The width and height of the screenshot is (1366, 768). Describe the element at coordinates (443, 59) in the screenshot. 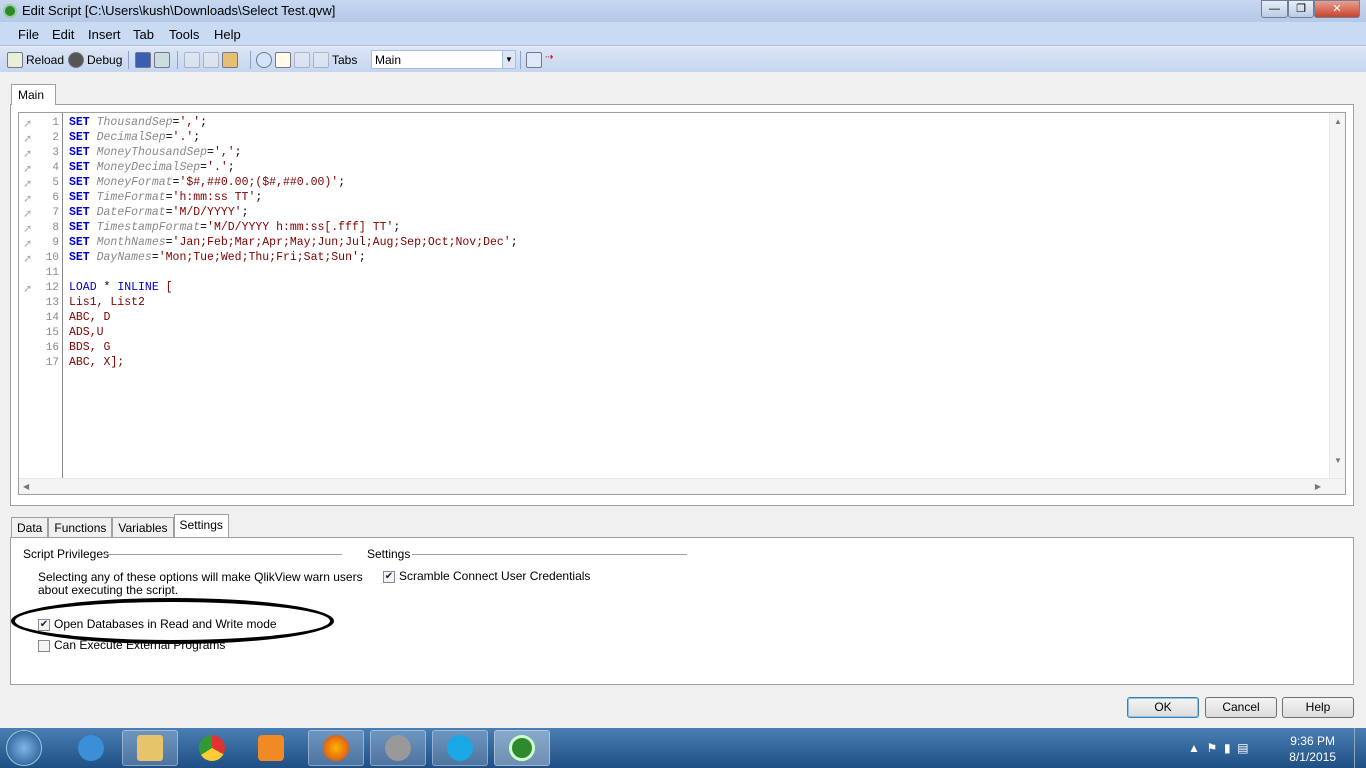

I see `tab-select-dropdown: Main ▼` at that location.